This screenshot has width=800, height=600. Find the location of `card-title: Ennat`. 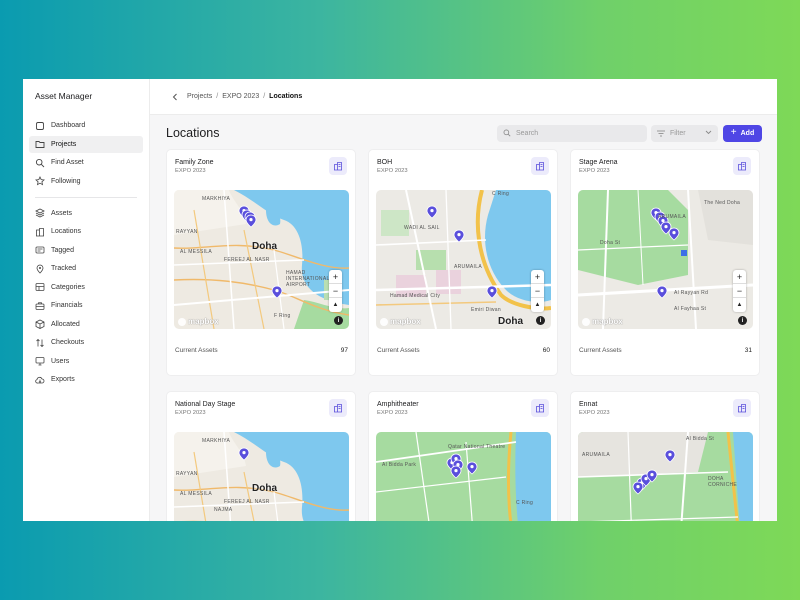

card-title: Ennat is located at coordinates (588, 404).